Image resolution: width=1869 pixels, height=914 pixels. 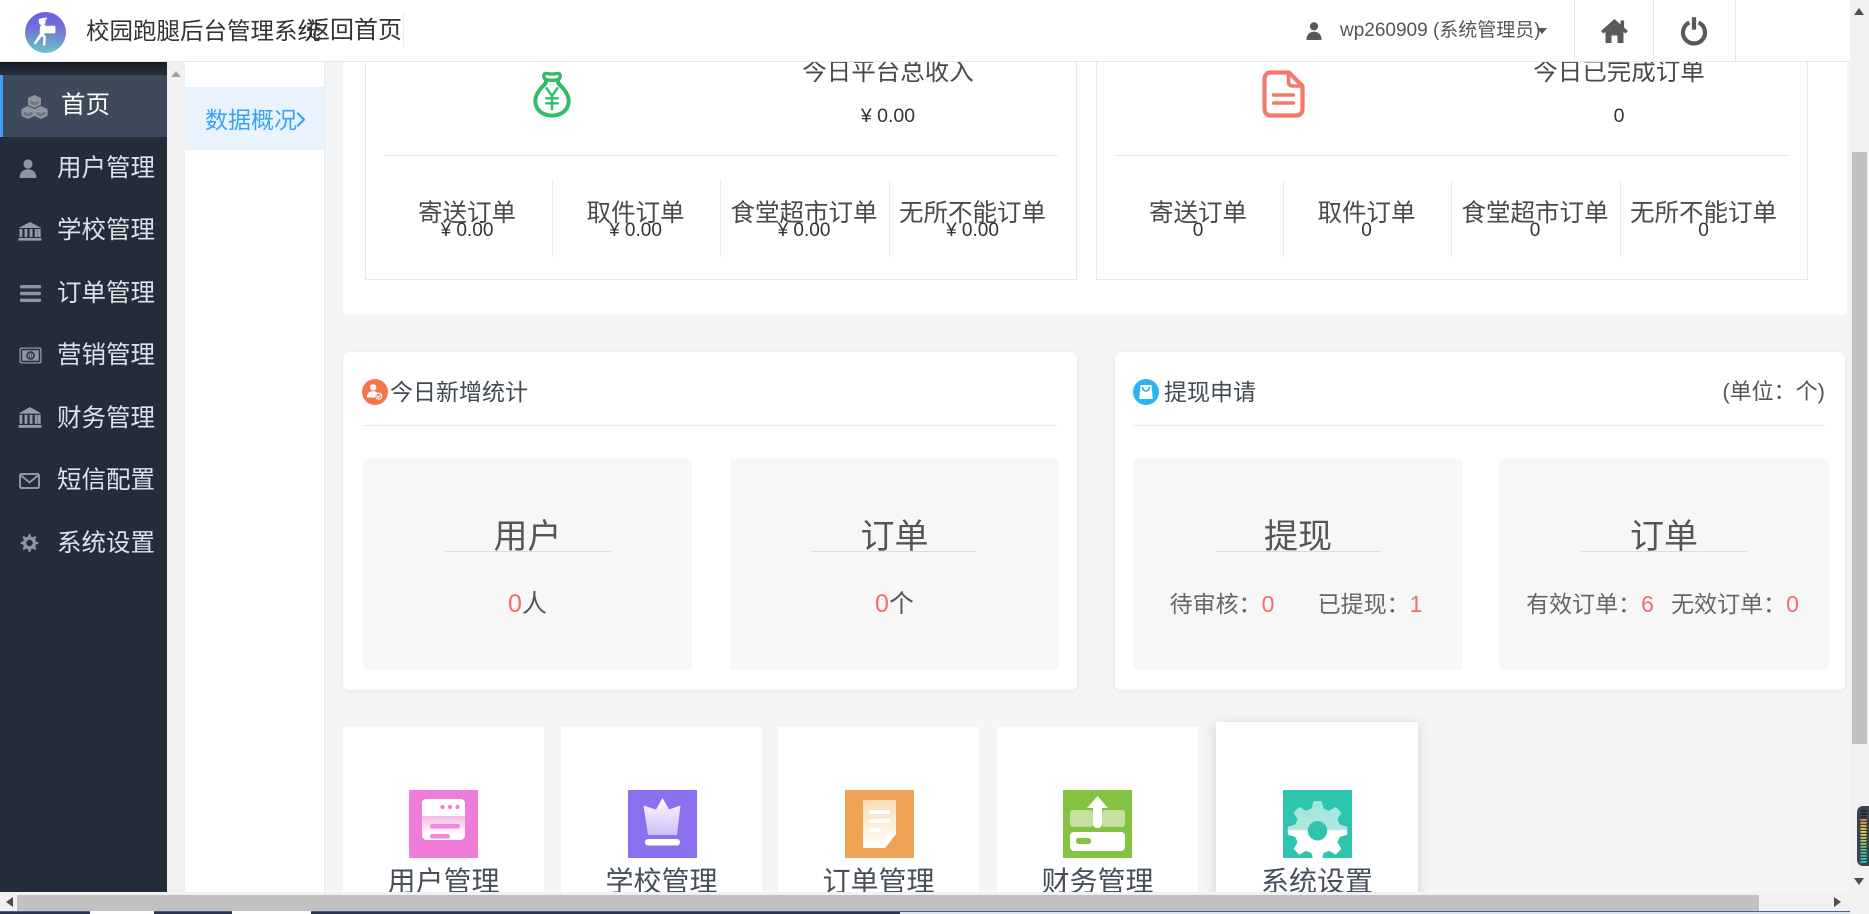 I want to click on svg-text: 0, so click(x=31, y=356).